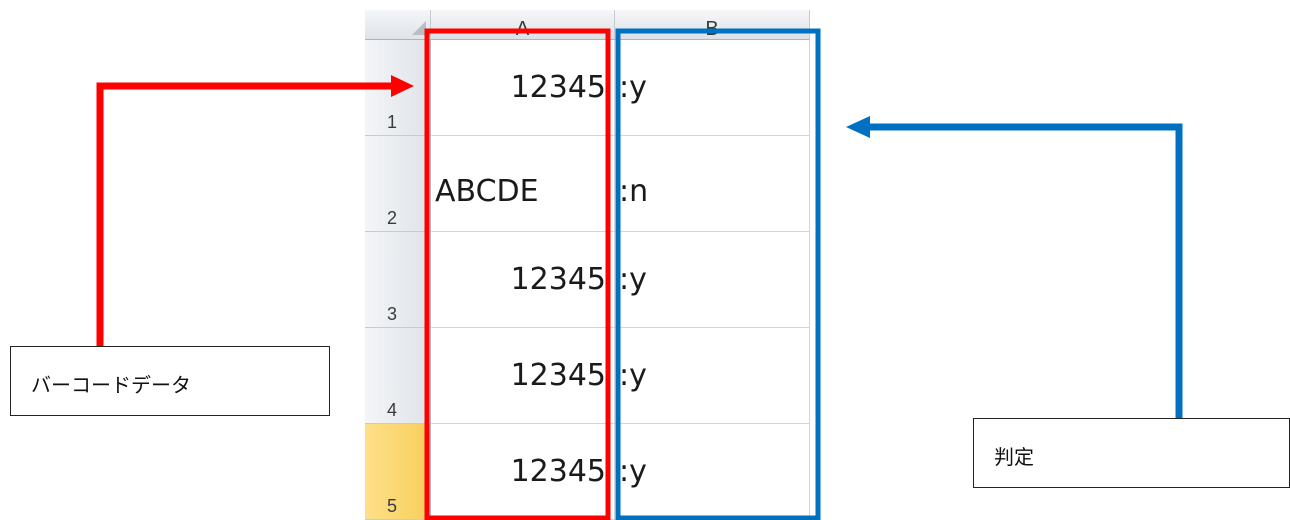  I want to click on judgment-arrow-line, so click(1025, 270).